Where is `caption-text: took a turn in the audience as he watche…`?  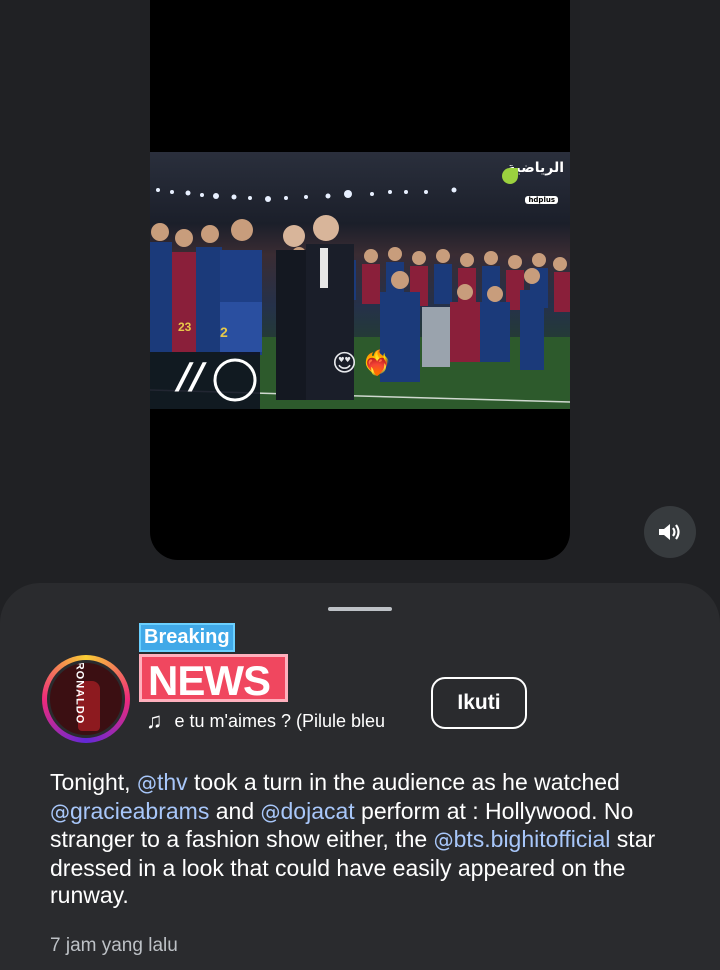
caption-text: took a turn in the audience as he watche… is located at coordinates (403, 782).